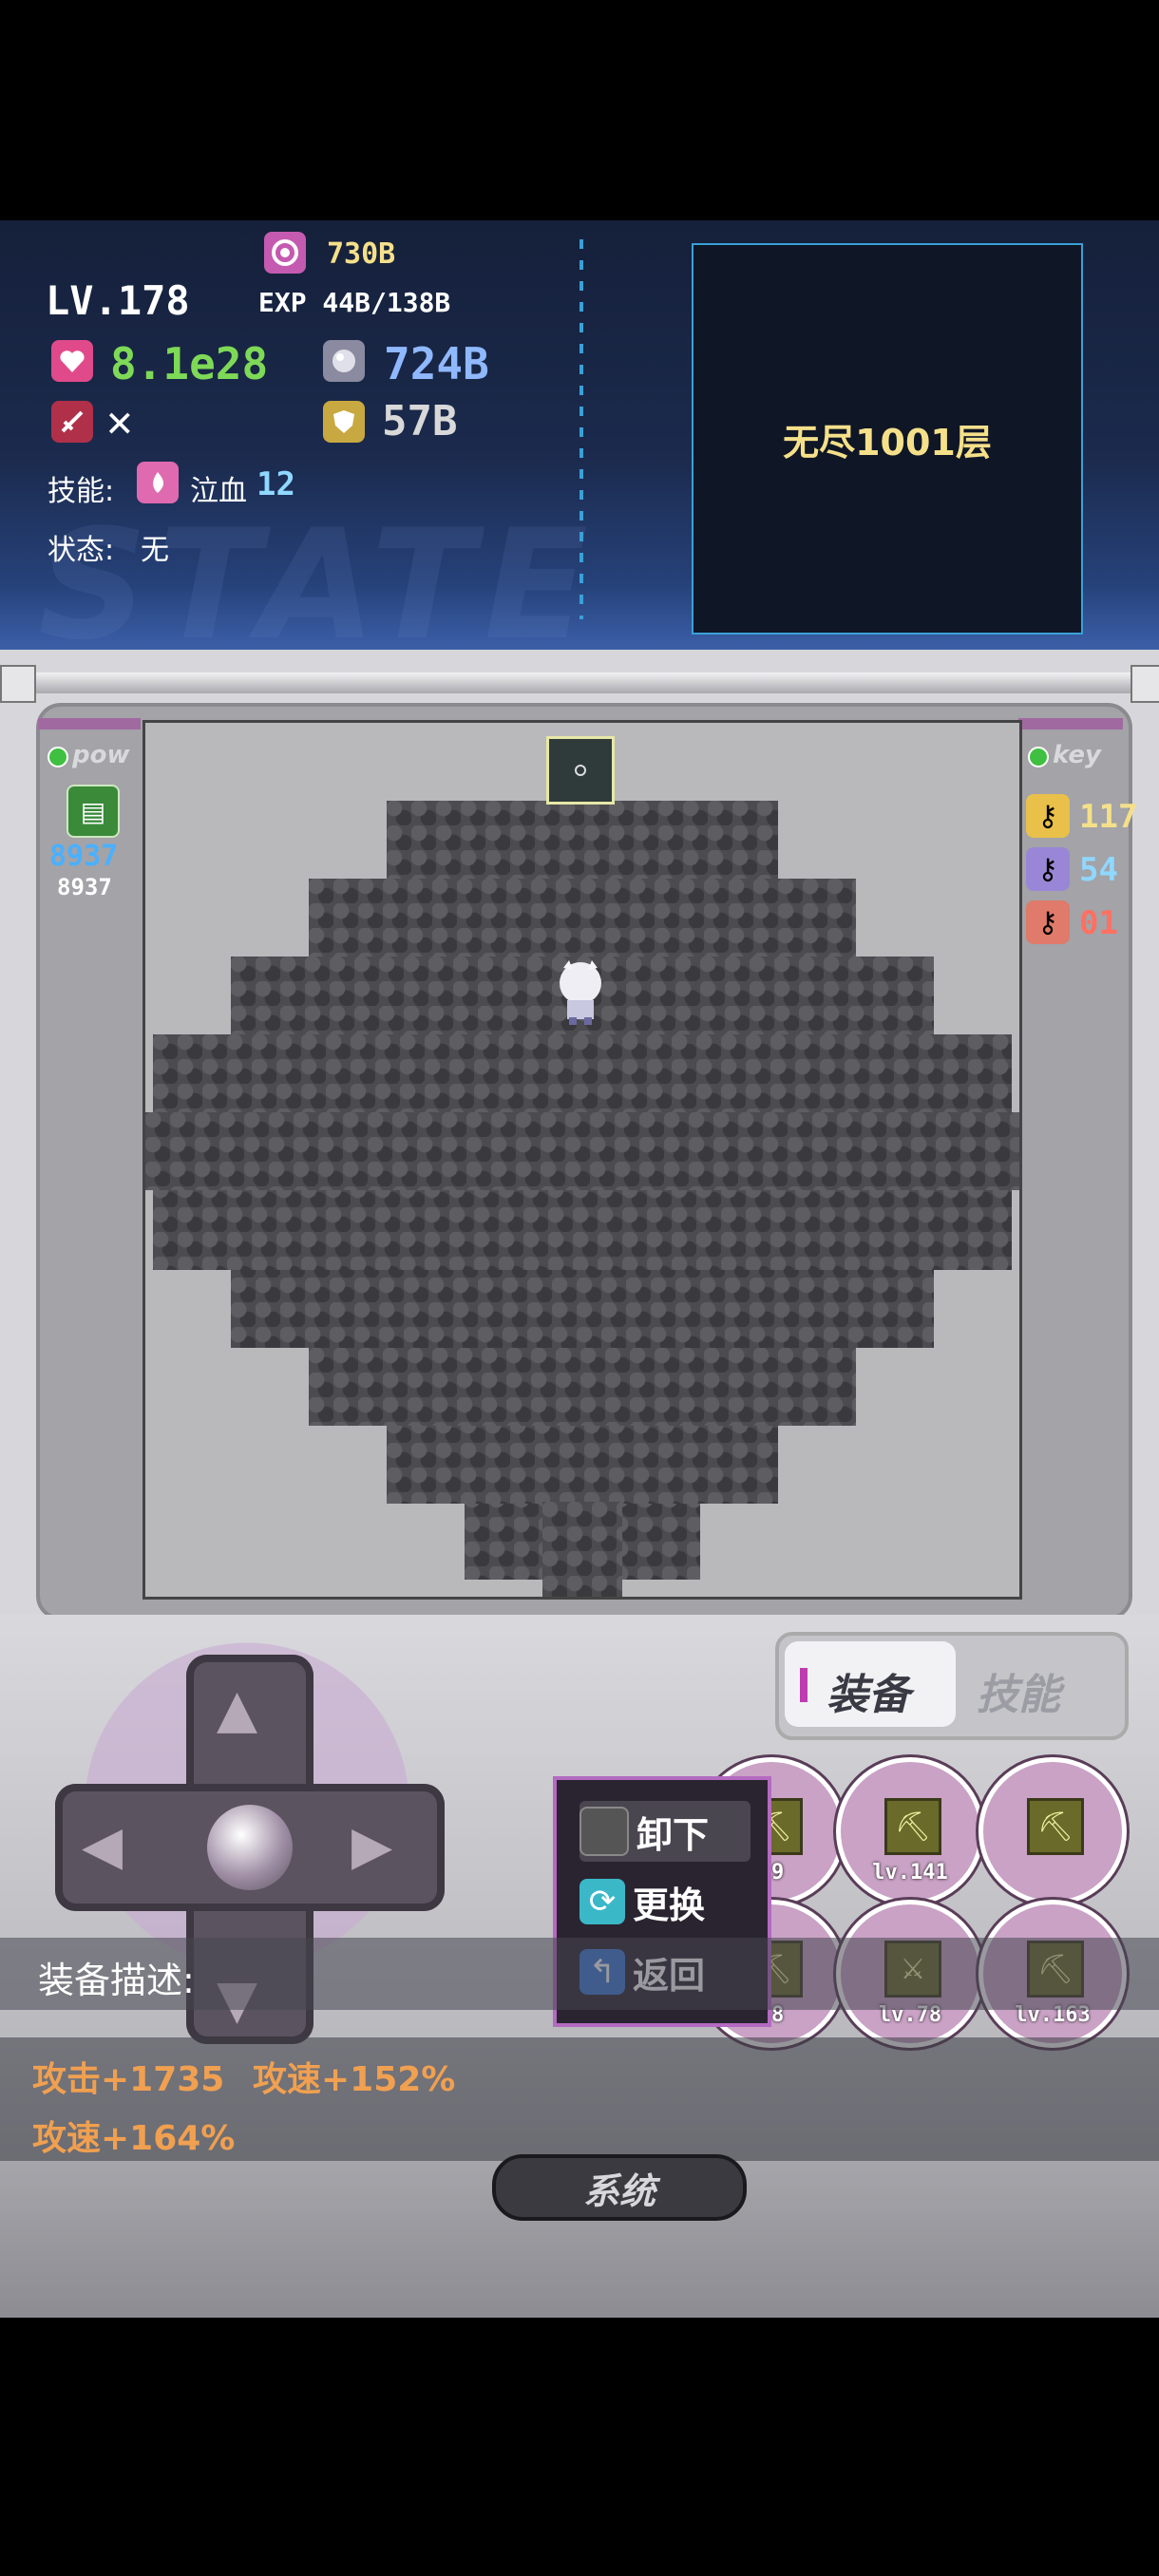 The image size is (1159, 2576). What do you see at coordinates (275, 484) in the screenshot?
I see `skill-level: 12` at bounding box center [275, 484].